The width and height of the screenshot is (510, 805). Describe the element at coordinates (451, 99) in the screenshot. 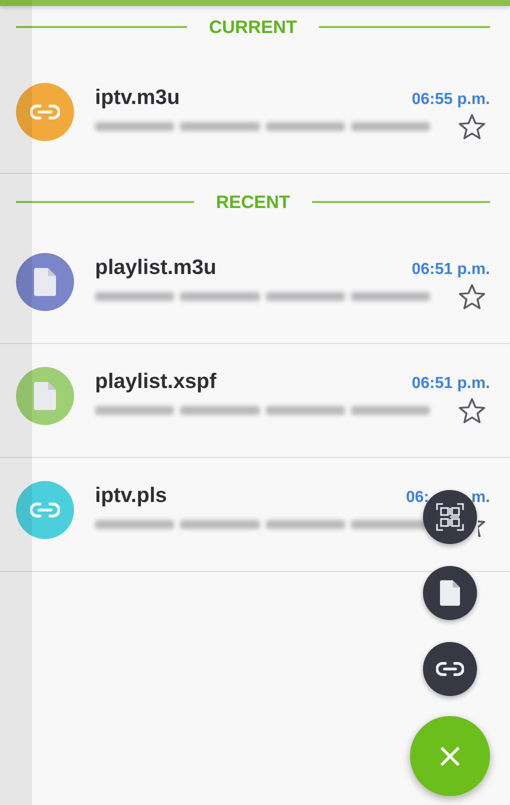

I see `timestamp: 06:55 p.m.` at that location.